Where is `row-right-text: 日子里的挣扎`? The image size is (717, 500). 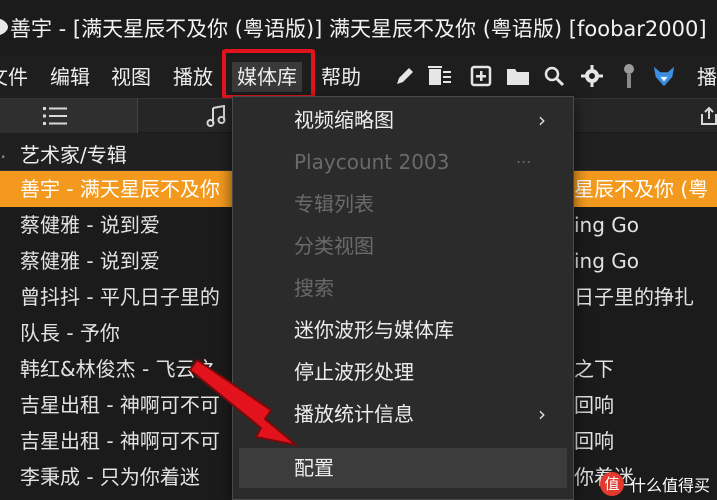 row-right-text: 日子里的挣扎 is located at coordinates (634, 297).